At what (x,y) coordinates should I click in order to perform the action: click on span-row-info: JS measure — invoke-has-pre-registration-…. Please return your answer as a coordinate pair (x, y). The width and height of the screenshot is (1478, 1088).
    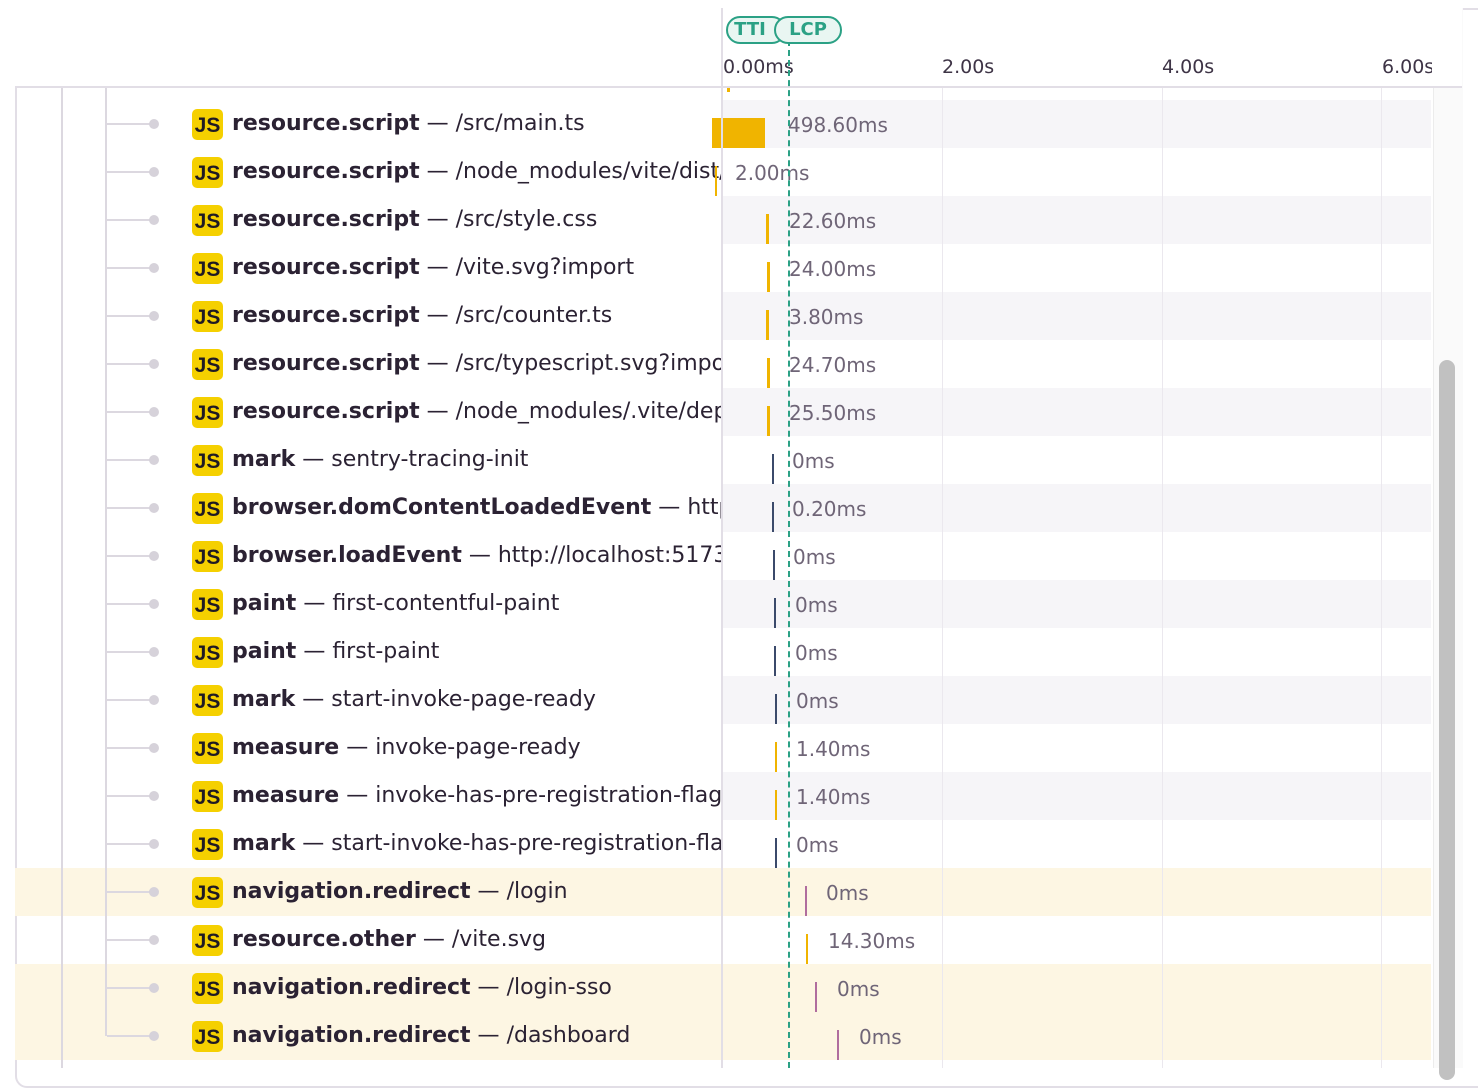
    Looking at the image, I should click on (368, 796).